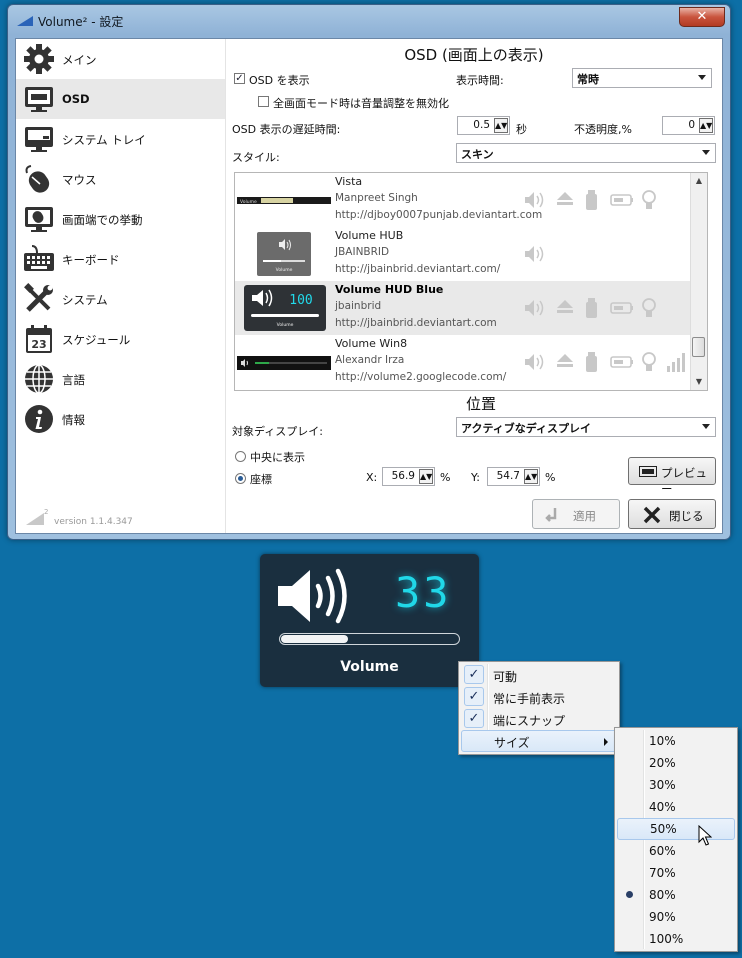 The width and height of the screenshot is (742, 958). What do you see at coordinates (120, 179) in the screenshot?
I see `sidebar-item-mouse: マウス` at bounding box center [120, 179].